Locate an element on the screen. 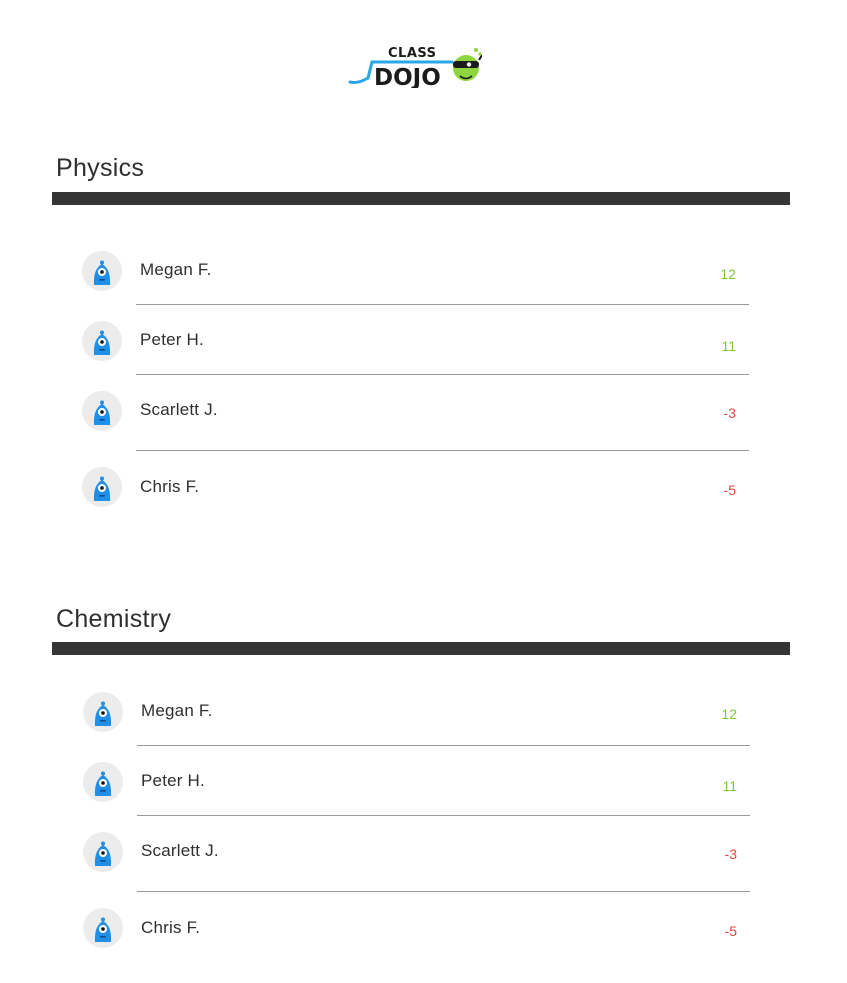 The image size is (847, 983). section-title: Physics is located at coordinates (100, 168).